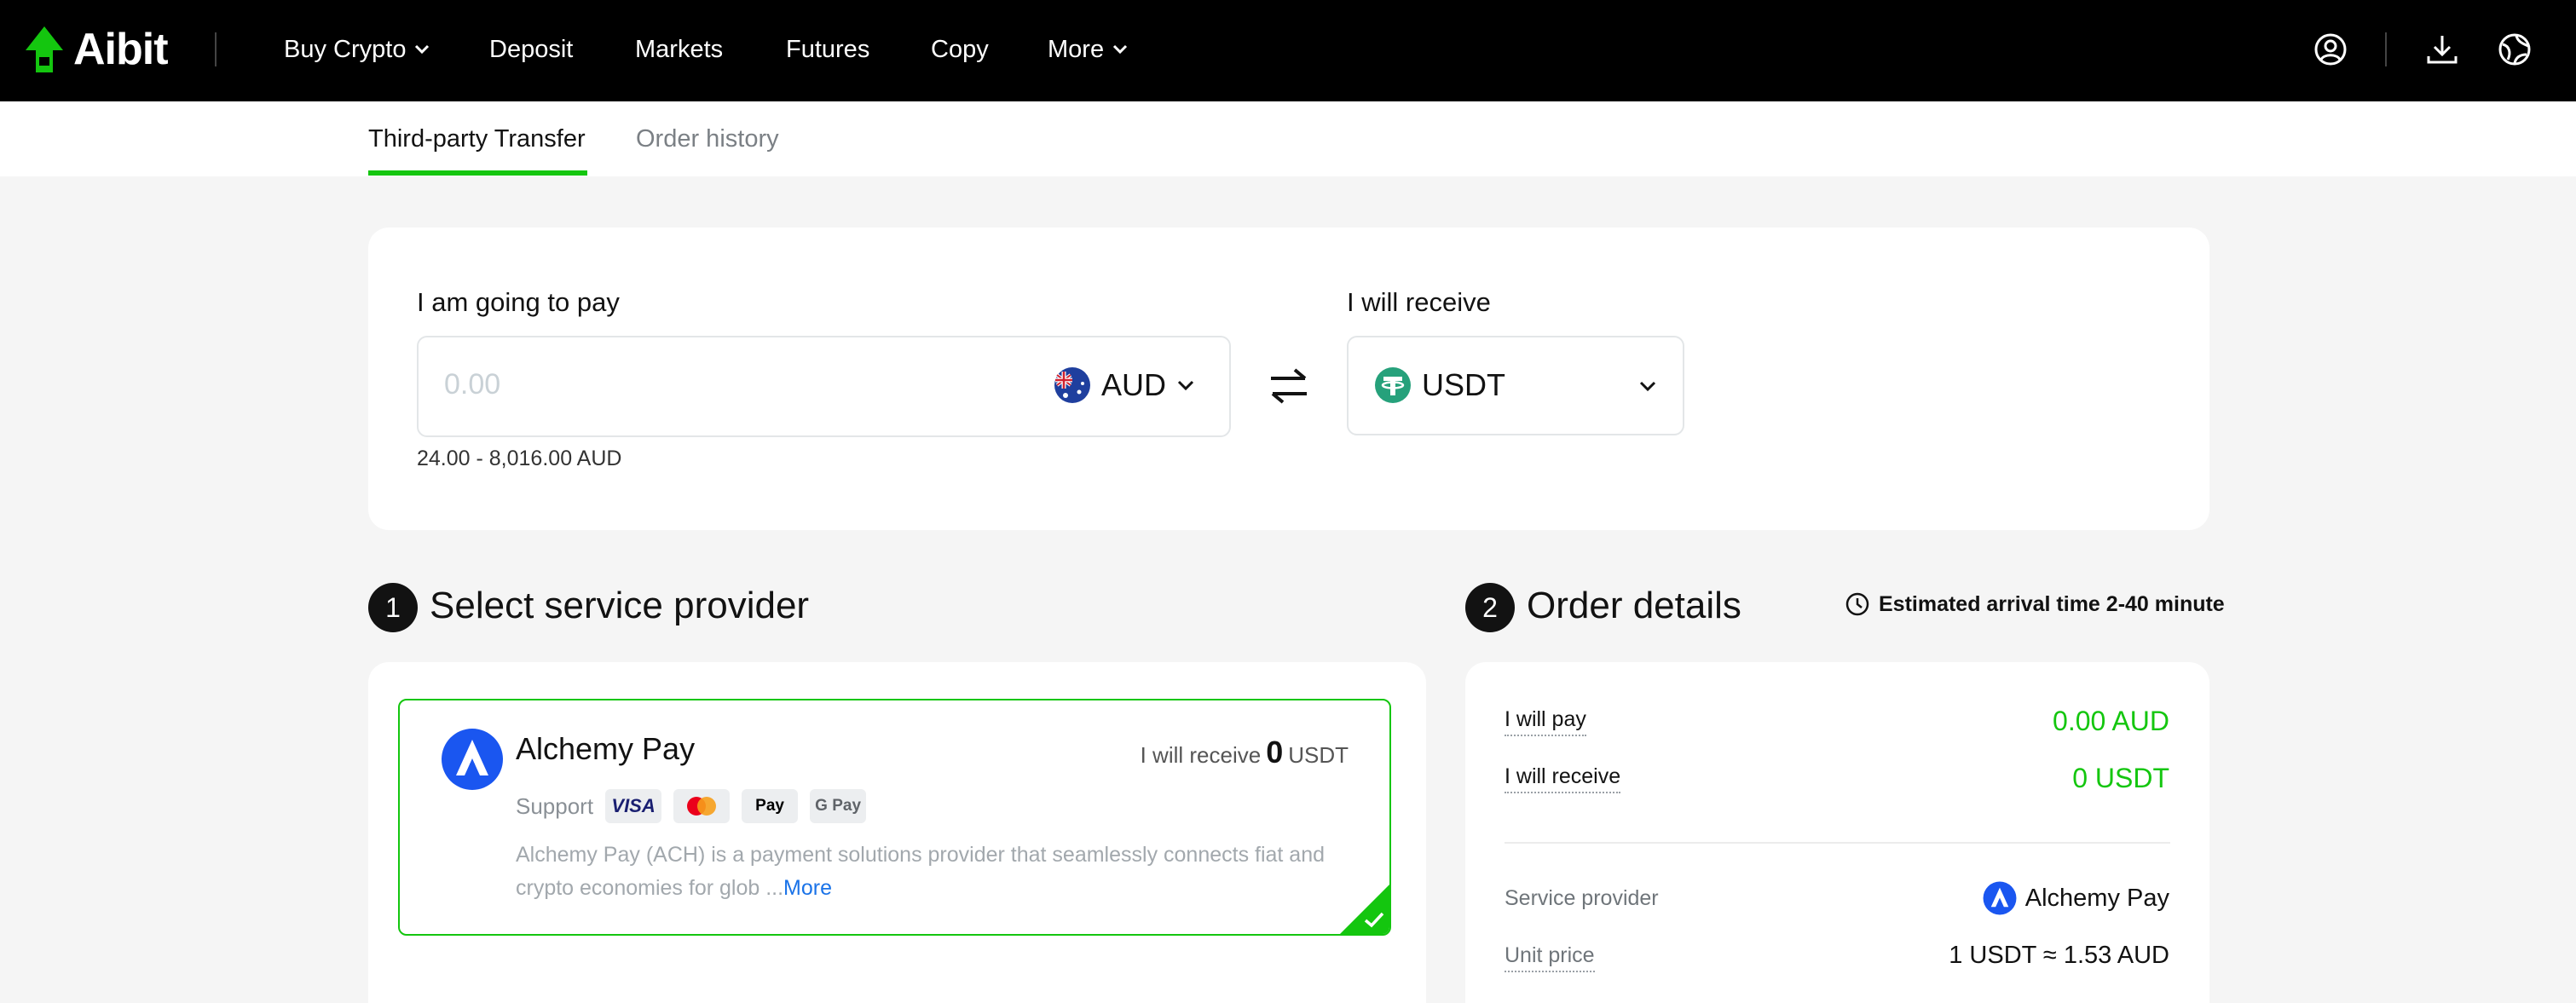  What do you see at coordinates (1289, 386) in the screenshot?
I see `swap-arrows-icon` at bounding box center [1289, 386].